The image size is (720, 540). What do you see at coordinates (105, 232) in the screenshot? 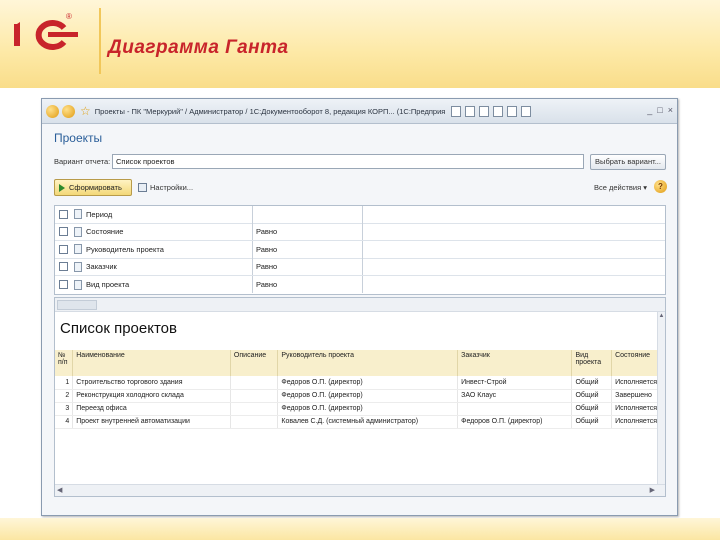
I see `filter-name: Состояние` at bounding box center [105, 232].